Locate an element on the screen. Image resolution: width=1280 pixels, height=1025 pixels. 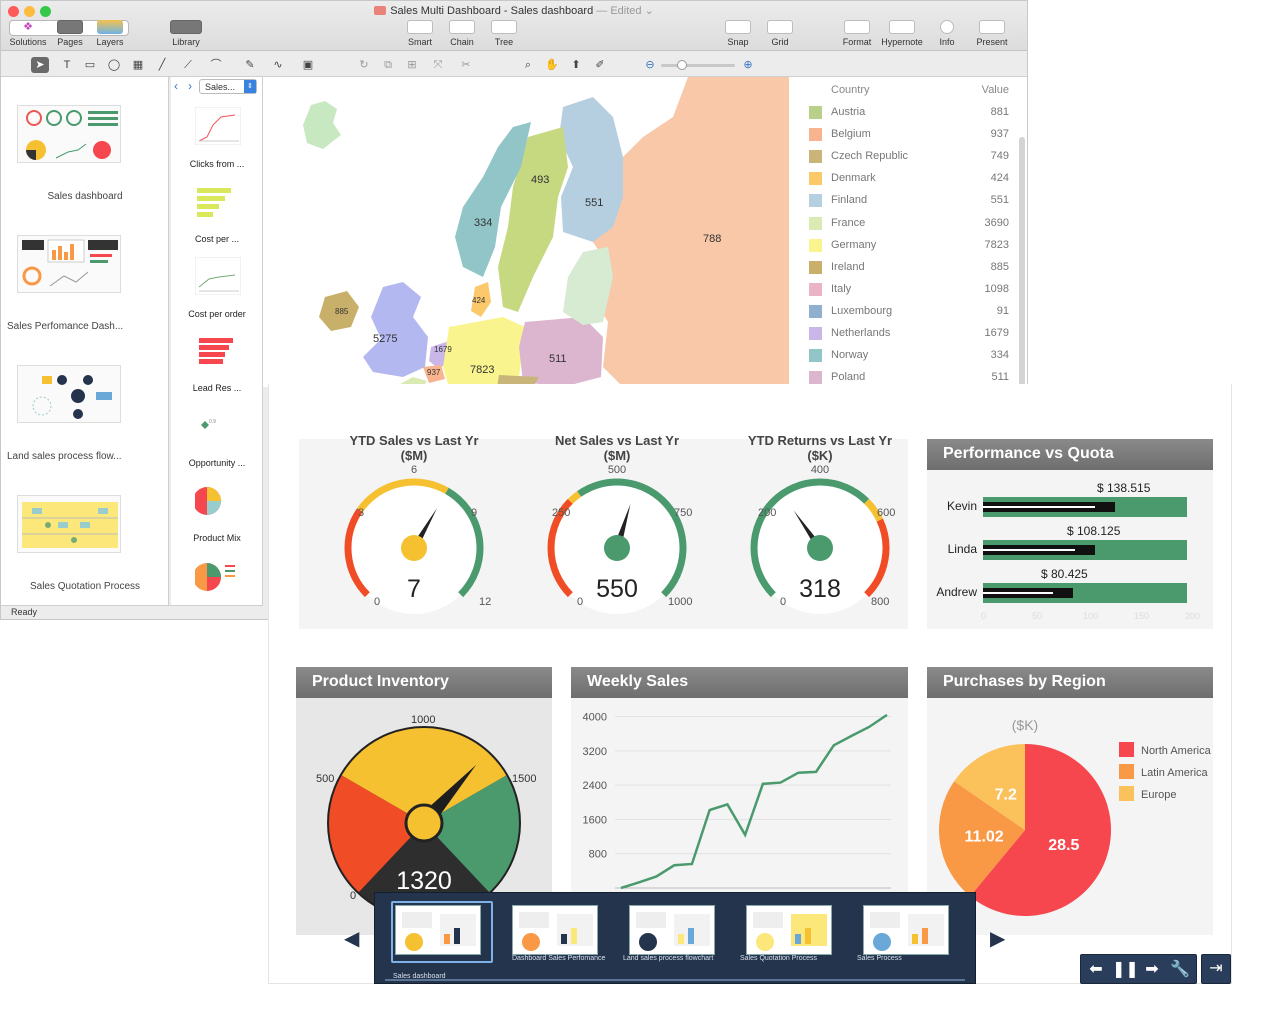
page-label-sales-dashboard: Sales dashboard is located at coordinates (85, 196).